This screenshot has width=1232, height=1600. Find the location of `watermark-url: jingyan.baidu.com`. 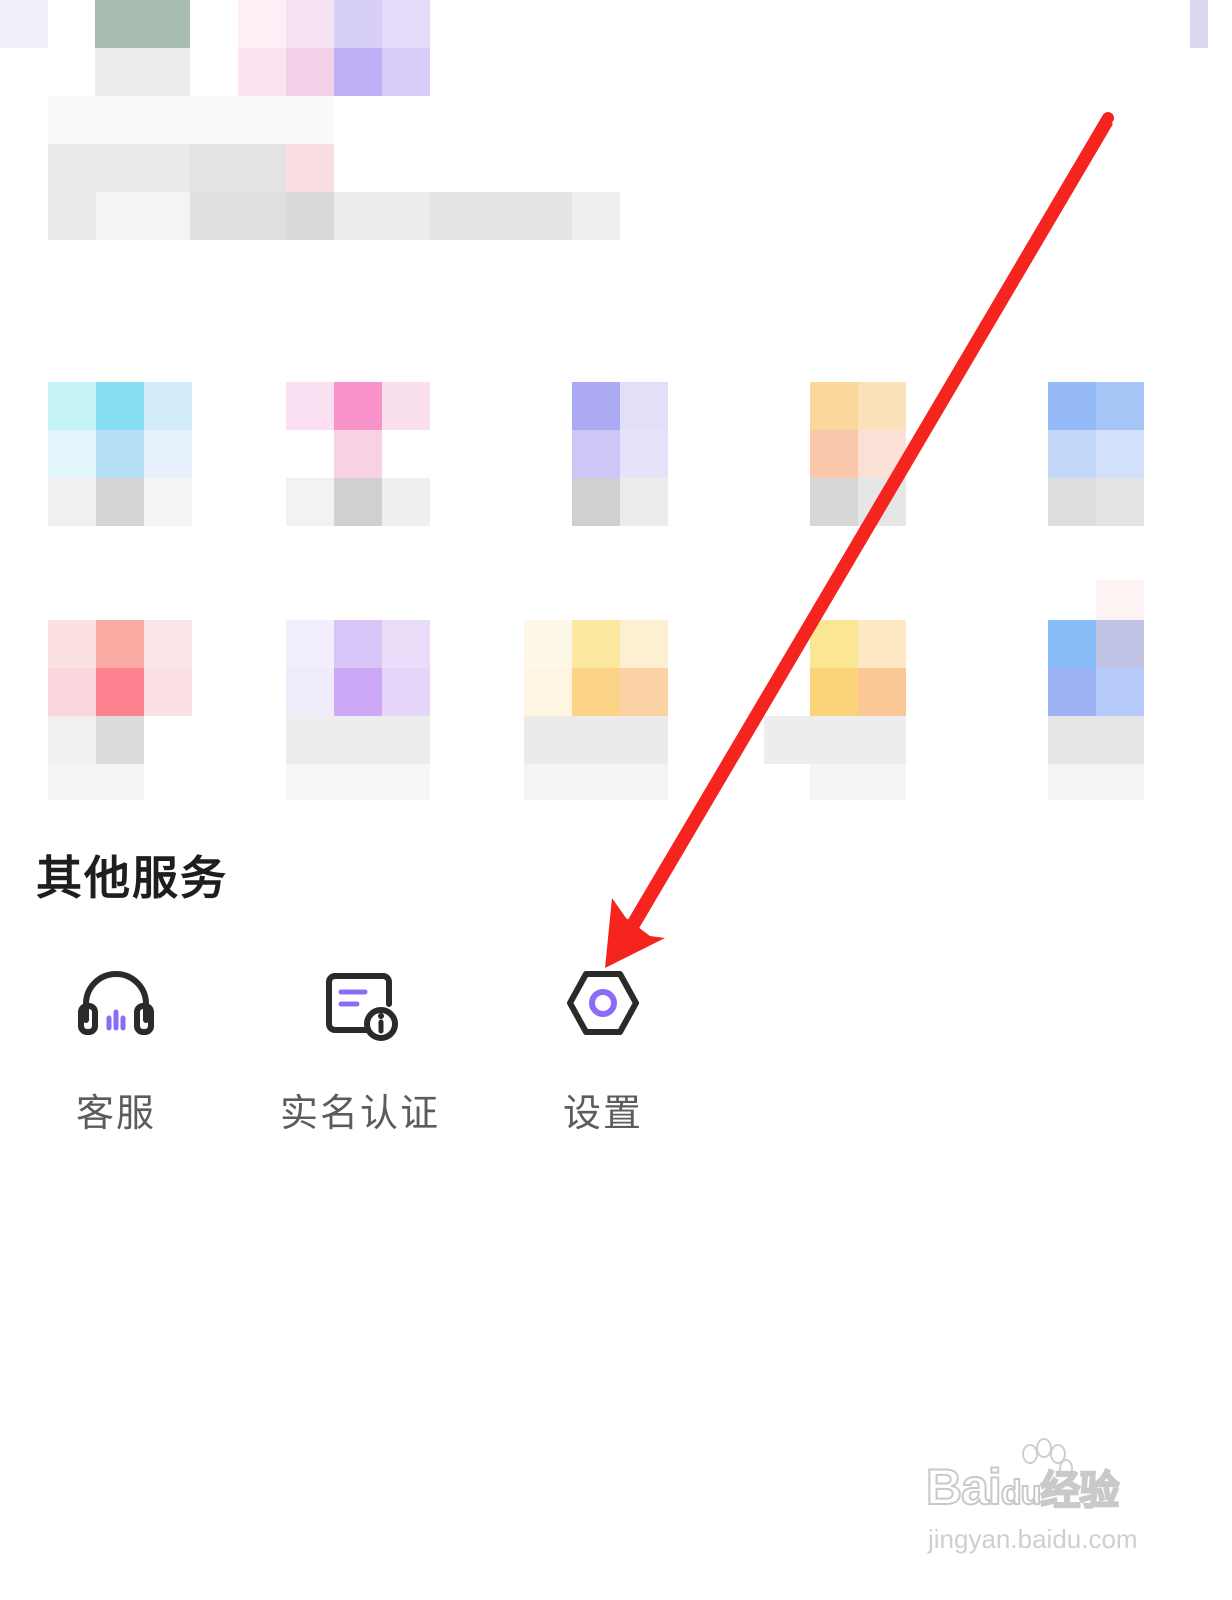

watermark-url: jingyan.baidu.com is located at coordinates (1033, 1539).